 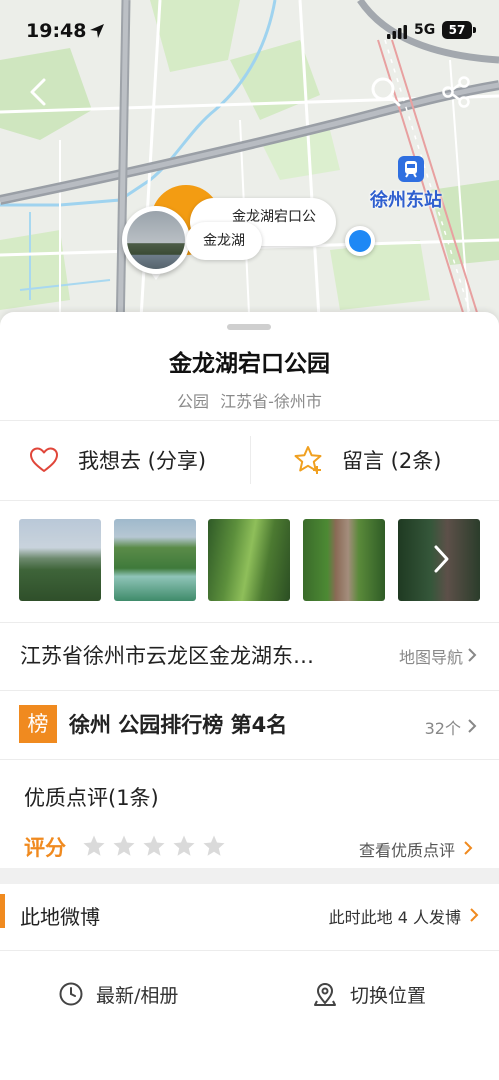 I want to click on heart-icon, so click(x=44, y=459).